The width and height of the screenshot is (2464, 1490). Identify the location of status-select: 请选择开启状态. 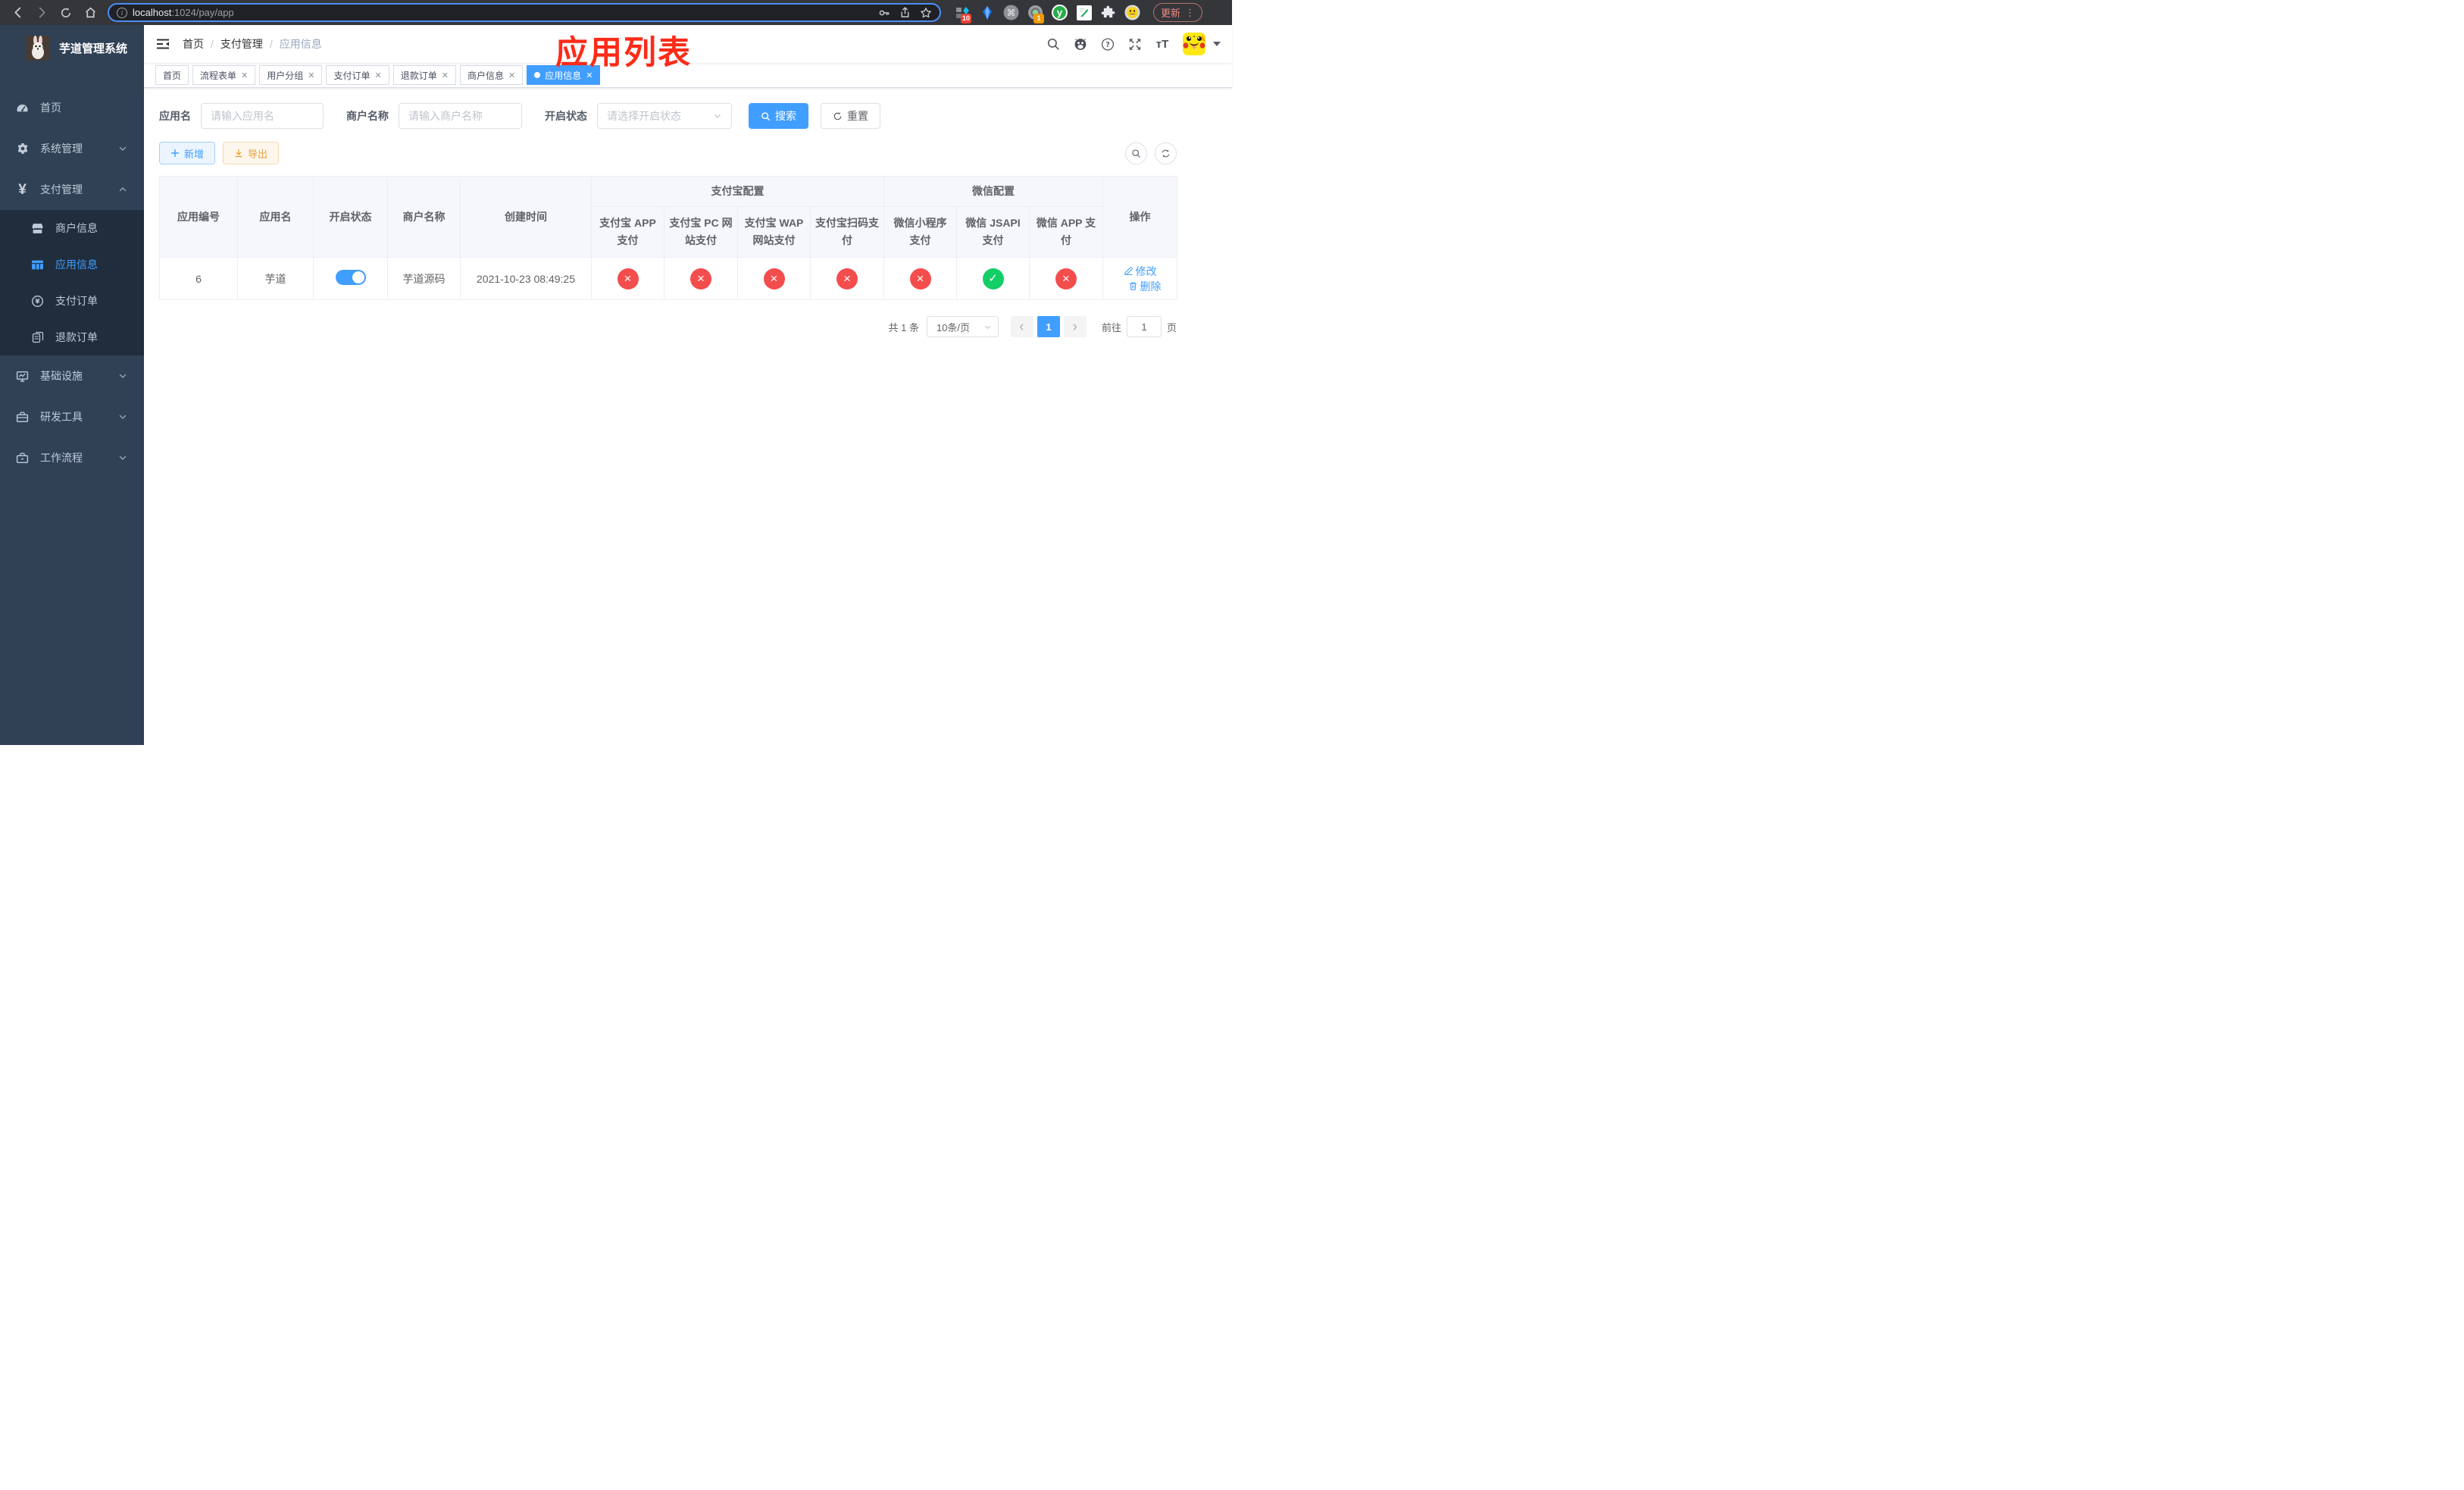
(664, 116).